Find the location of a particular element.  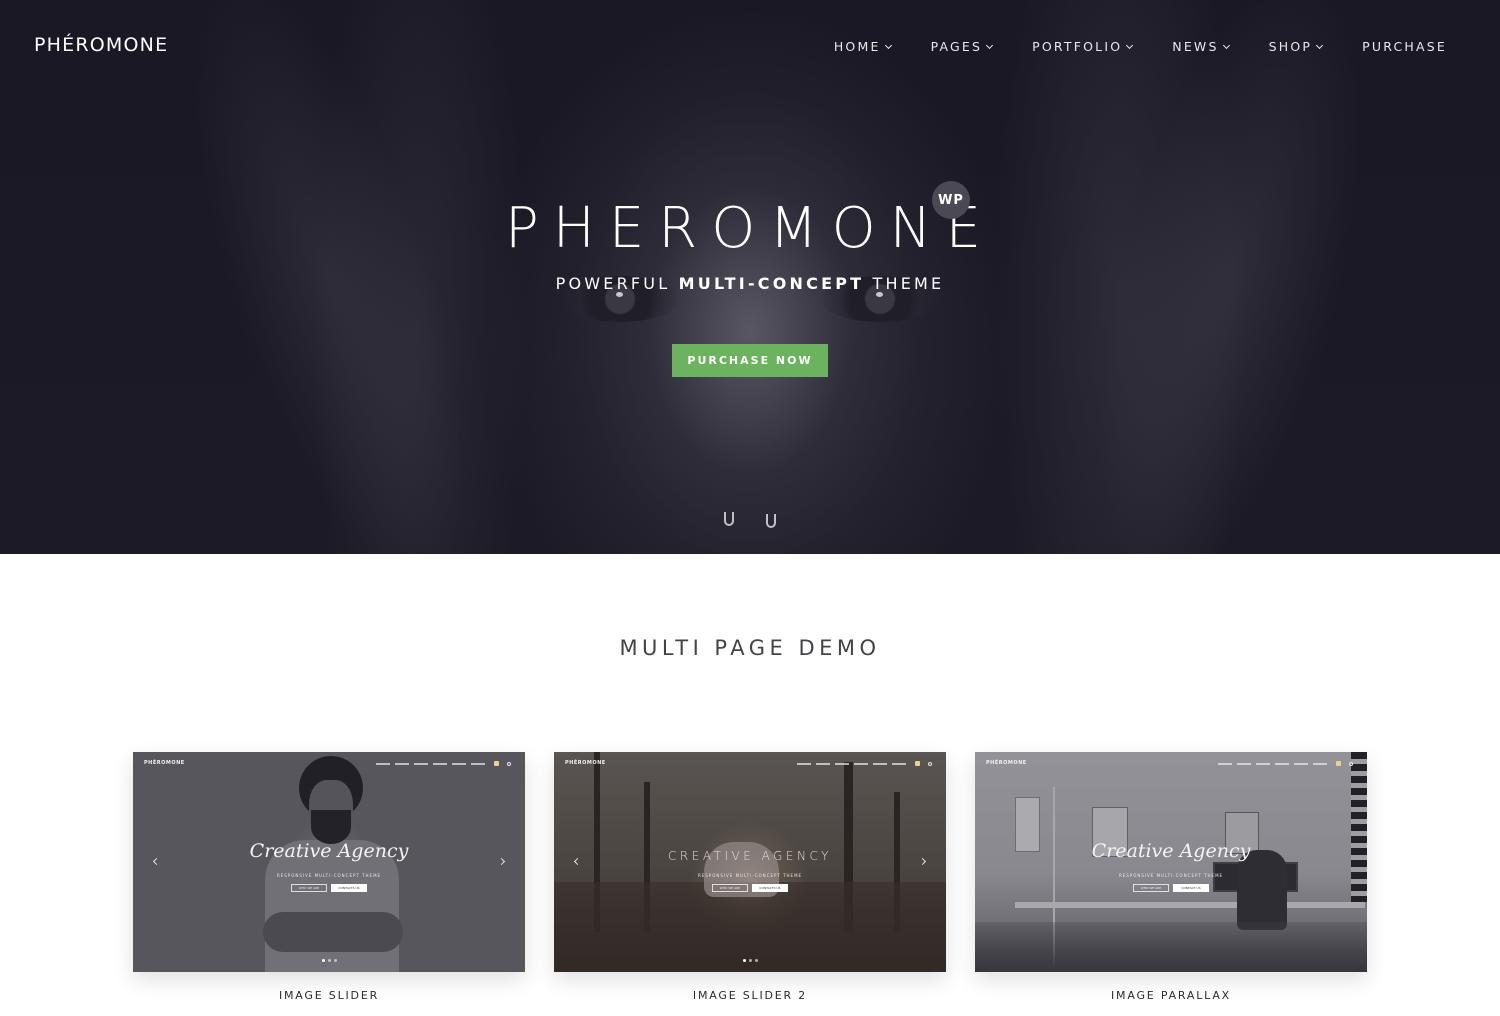

demo-label: IMAGE PARALLAX is located at coordinates (1171, 995).